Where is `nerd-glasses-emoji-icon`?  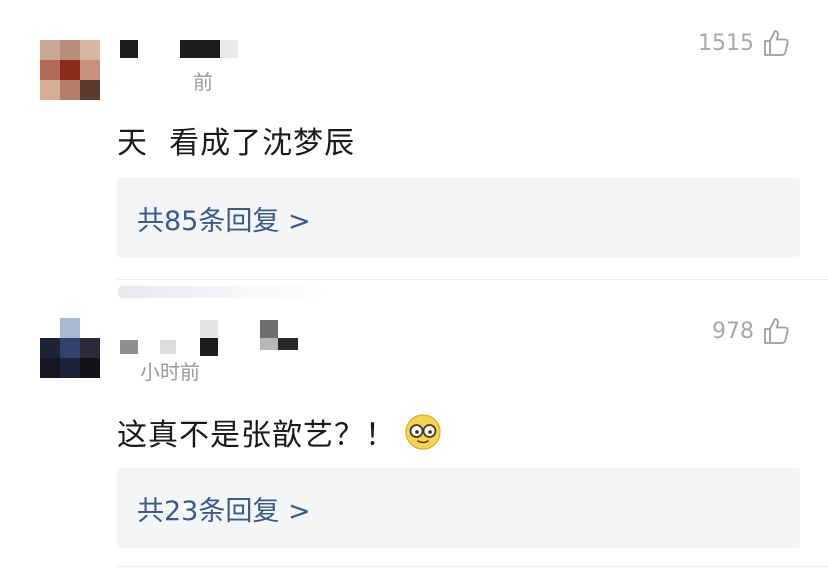
nerd-glasses-emoji-icon is located at coordinates (423, 432).